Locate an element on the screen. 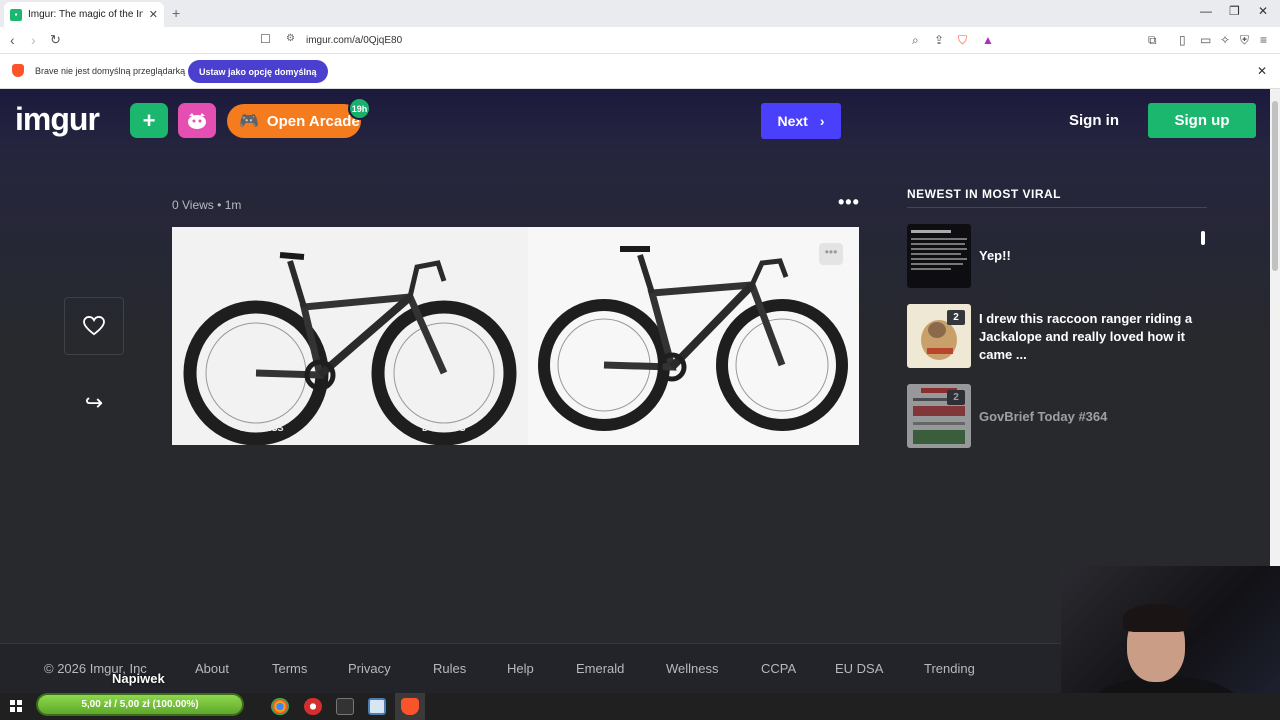 Image resolution: width=1280 pixels, height=720 pixels. tweet-screenshot-thumbnail is located at coordinates (939, 250).